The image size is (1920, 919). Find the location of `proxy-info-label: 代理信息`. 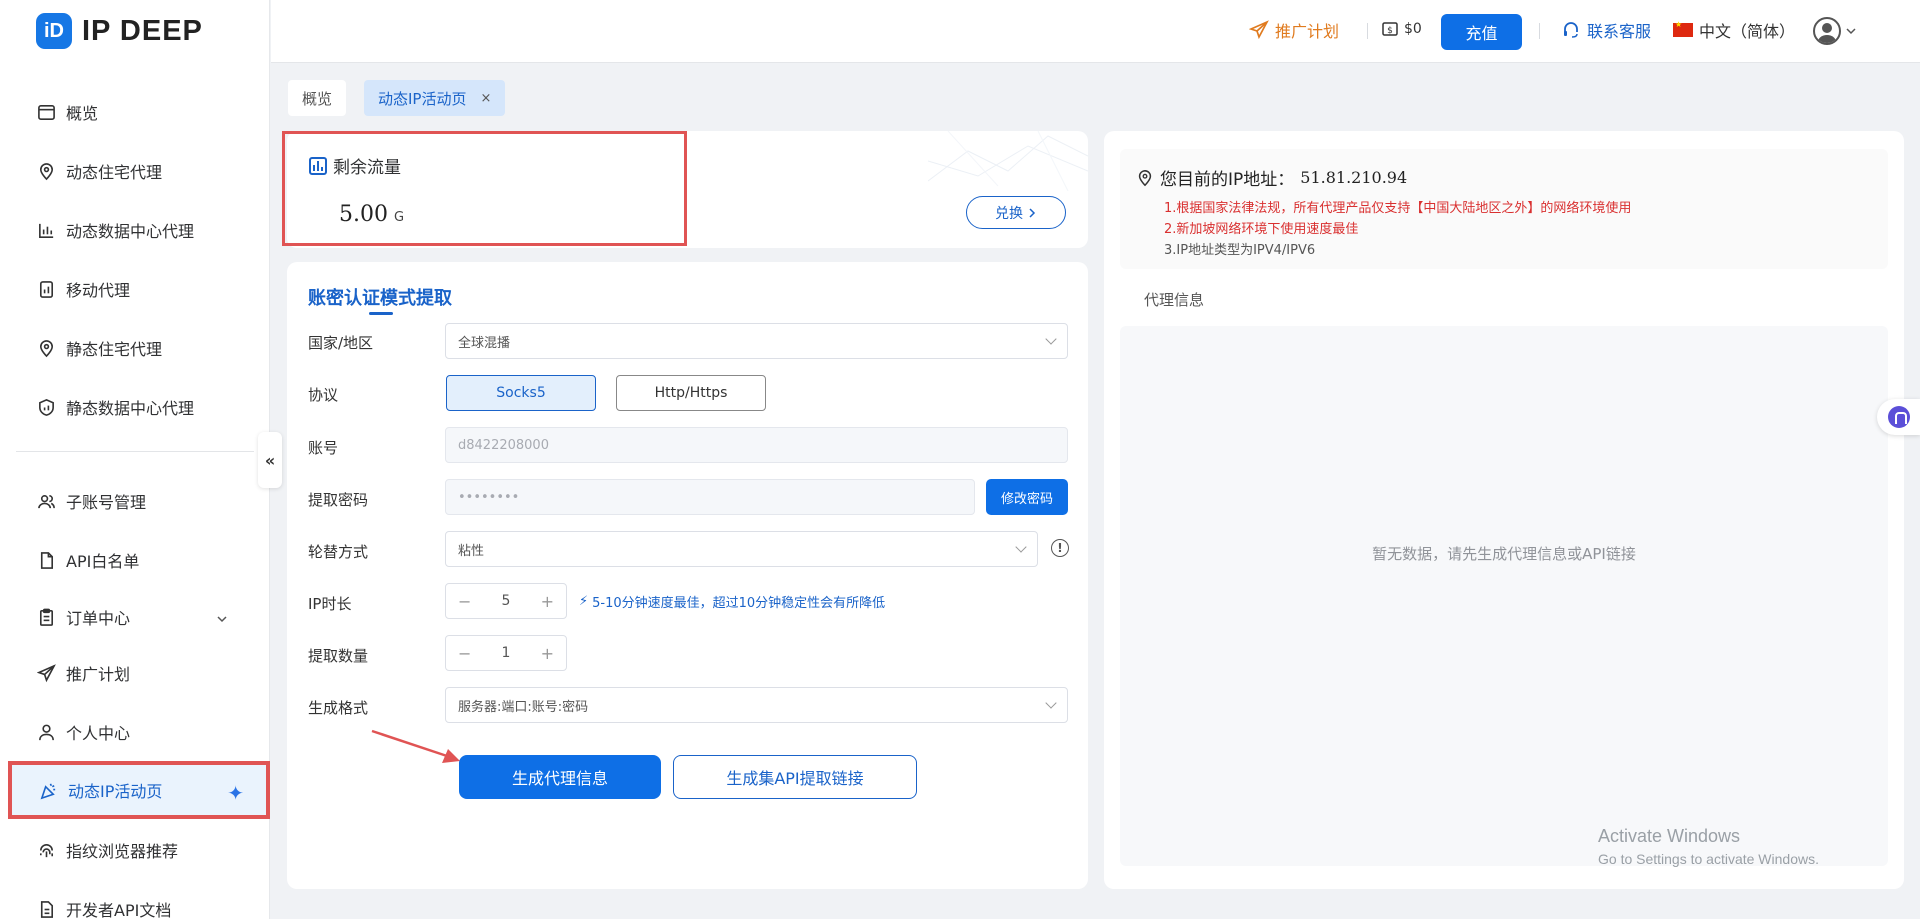

proxy-info-label: 代理信息 is located at coordinates (1174, 300).